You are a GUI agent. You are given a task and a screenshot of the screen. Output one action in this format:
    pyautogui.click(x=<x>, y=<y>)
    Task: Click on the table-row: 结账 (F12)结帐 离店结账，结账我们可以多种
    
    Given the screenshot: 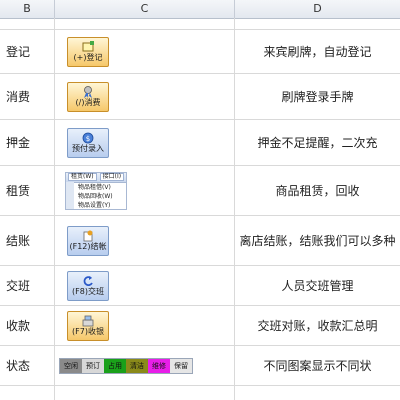 What is the action you would take?
    pyautogui.click(x=200, y=241)
    